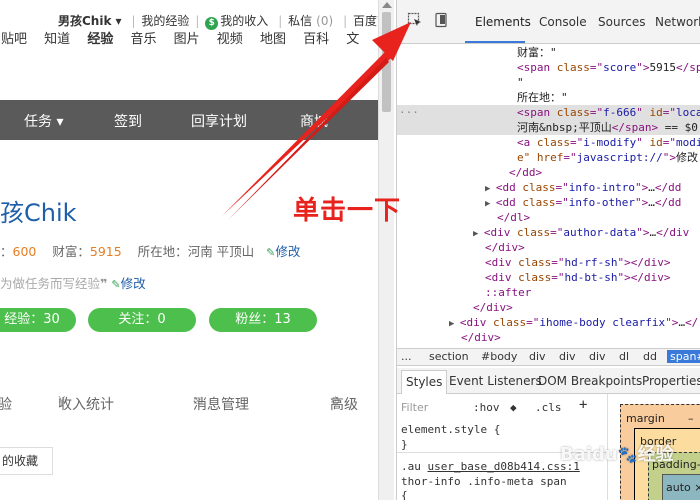  What do you see at coordinates (590, 381) in the screenshot?
I see `tab-dom-breakpoints: DOM Breakpoints` at bounding box center [590, 381].